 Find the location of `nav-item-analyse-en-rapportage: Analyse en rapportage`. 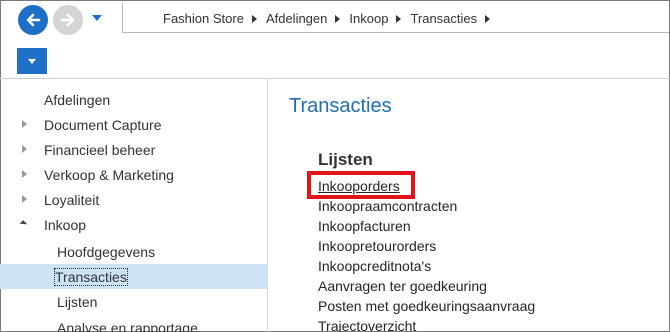

nav-item-analyse-en-rapportage: Analyse en rapportage is located at coordinates (133, 323).